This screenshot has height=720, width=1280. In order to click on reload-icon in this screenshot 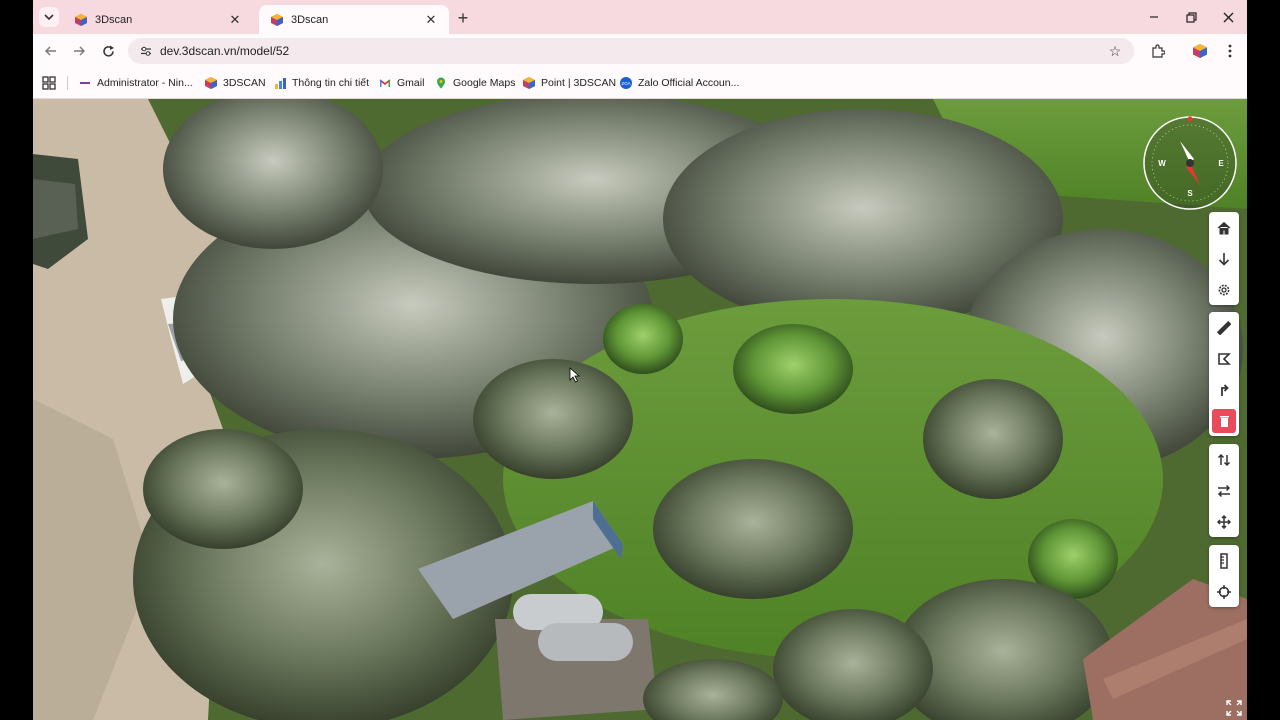, I will do `click(108, 51)`.